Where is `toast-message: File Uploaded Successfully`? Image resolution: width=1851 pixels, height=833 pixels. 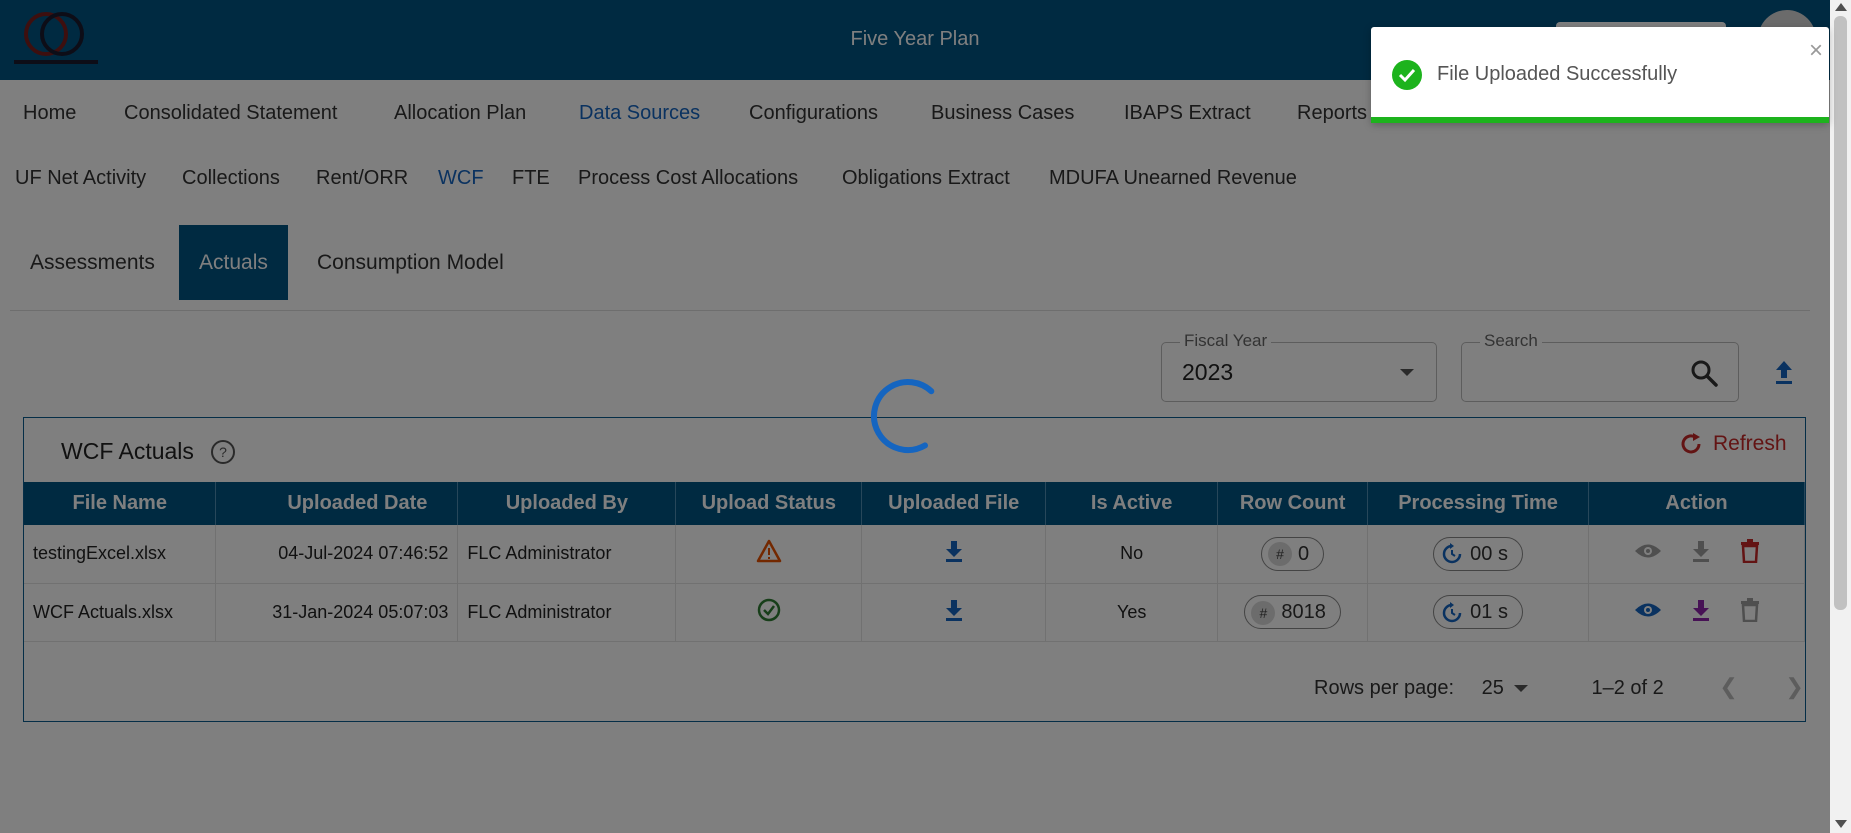 toast-message: File Uploaded Successfully is located at coordinates (1557, 74).